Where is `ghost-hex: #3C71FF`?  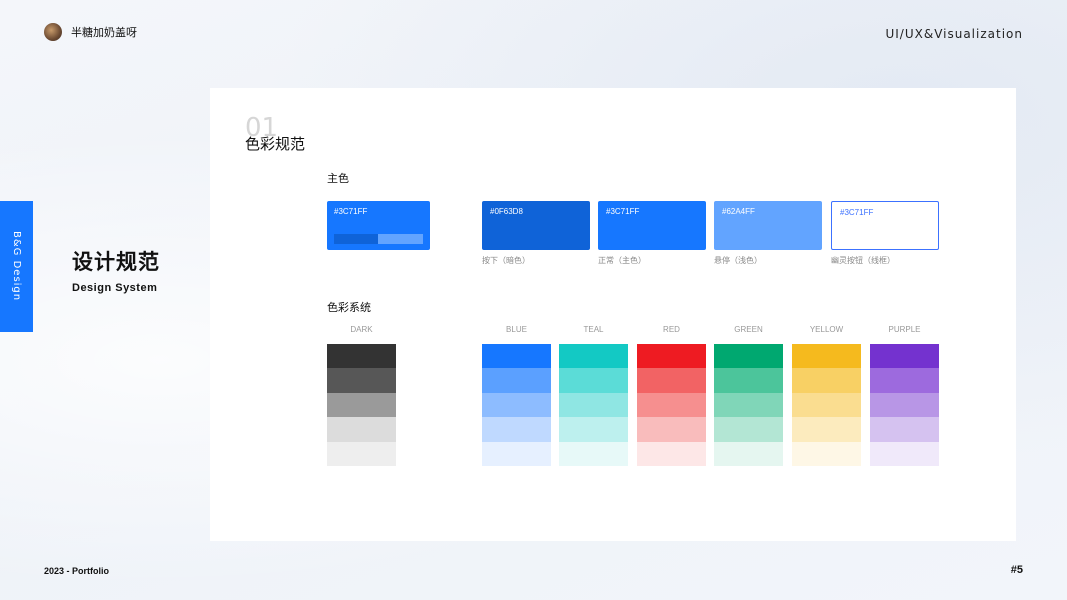 ghost-hex: #3C71FF is located at coordinates (857, 212).